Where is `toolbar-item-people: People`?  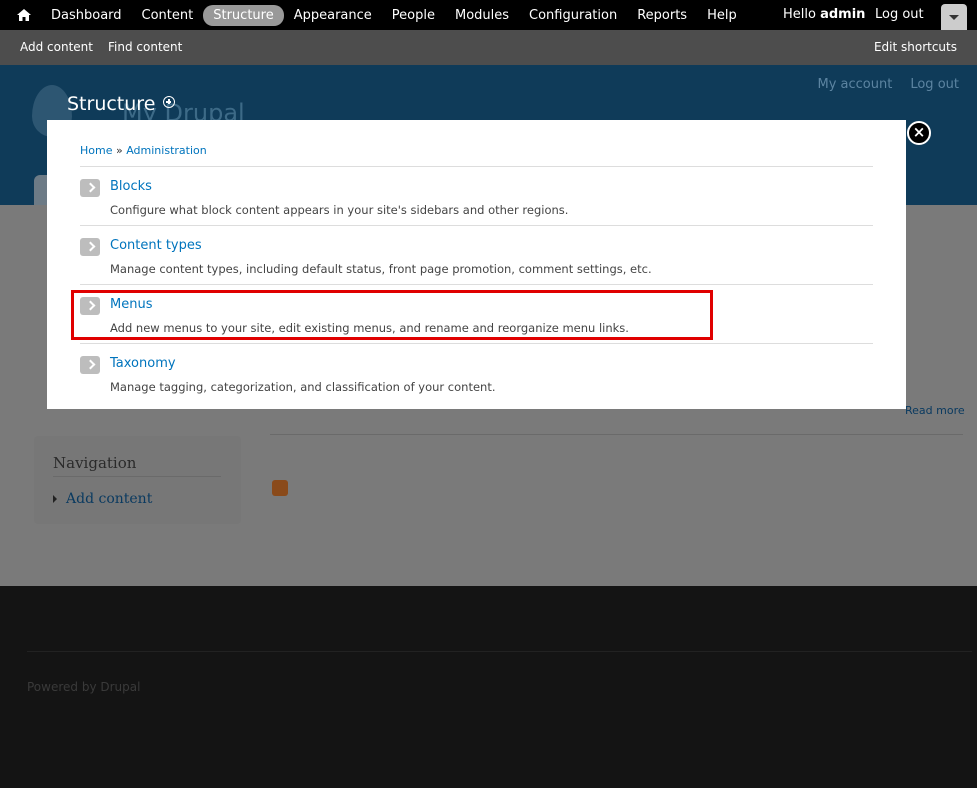 toolbar-item-people: People is located at coordinates (413, 15).